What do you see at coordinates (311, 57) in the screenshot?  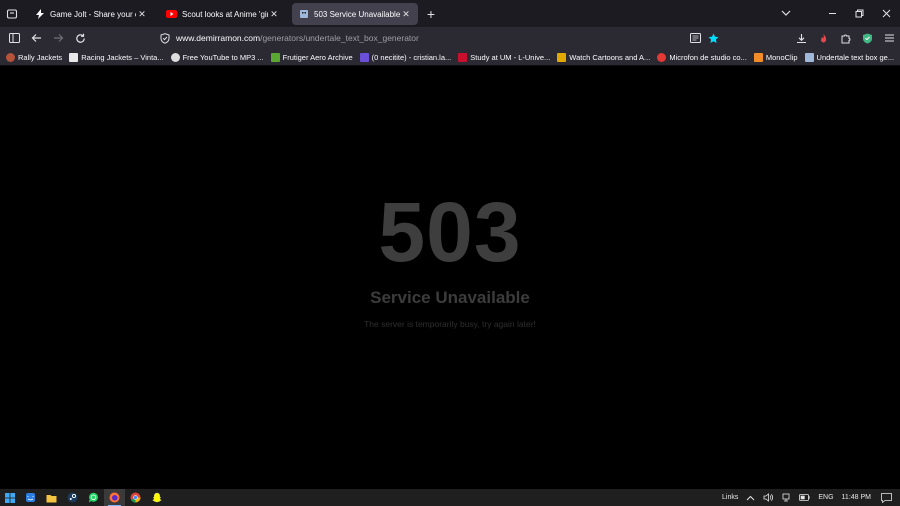 I see `bookmark-frutiger-aero: Frutiger Aero Archive` at bounding box center [311, 57].